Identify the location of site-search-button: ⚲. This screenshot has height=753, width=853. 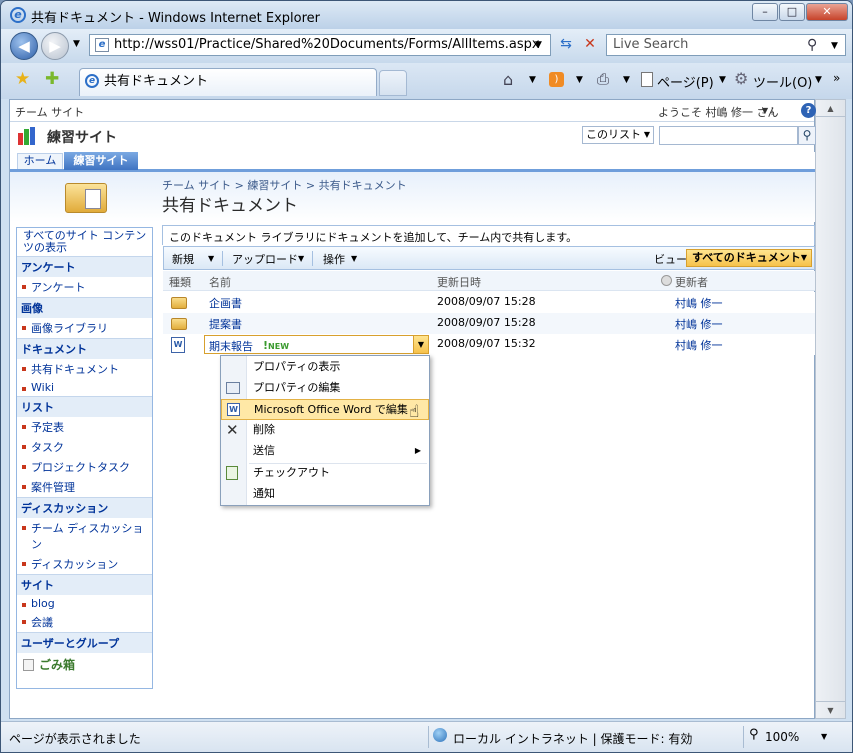
(807, 135).